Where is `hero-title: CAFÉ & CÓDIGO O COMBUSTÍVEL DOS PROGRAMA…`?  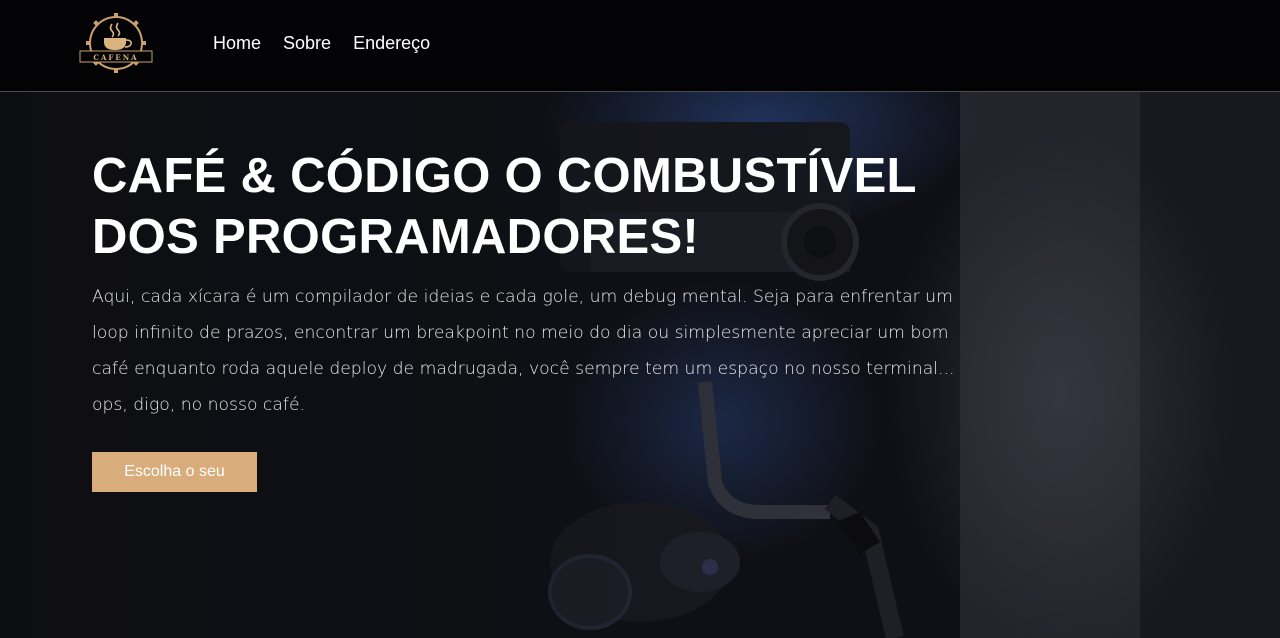 hero-title: CAFÉ & CÓDIGO O COMBUSTÍVEL DOS PROGRAMA… is located at coordinates (522, 207).